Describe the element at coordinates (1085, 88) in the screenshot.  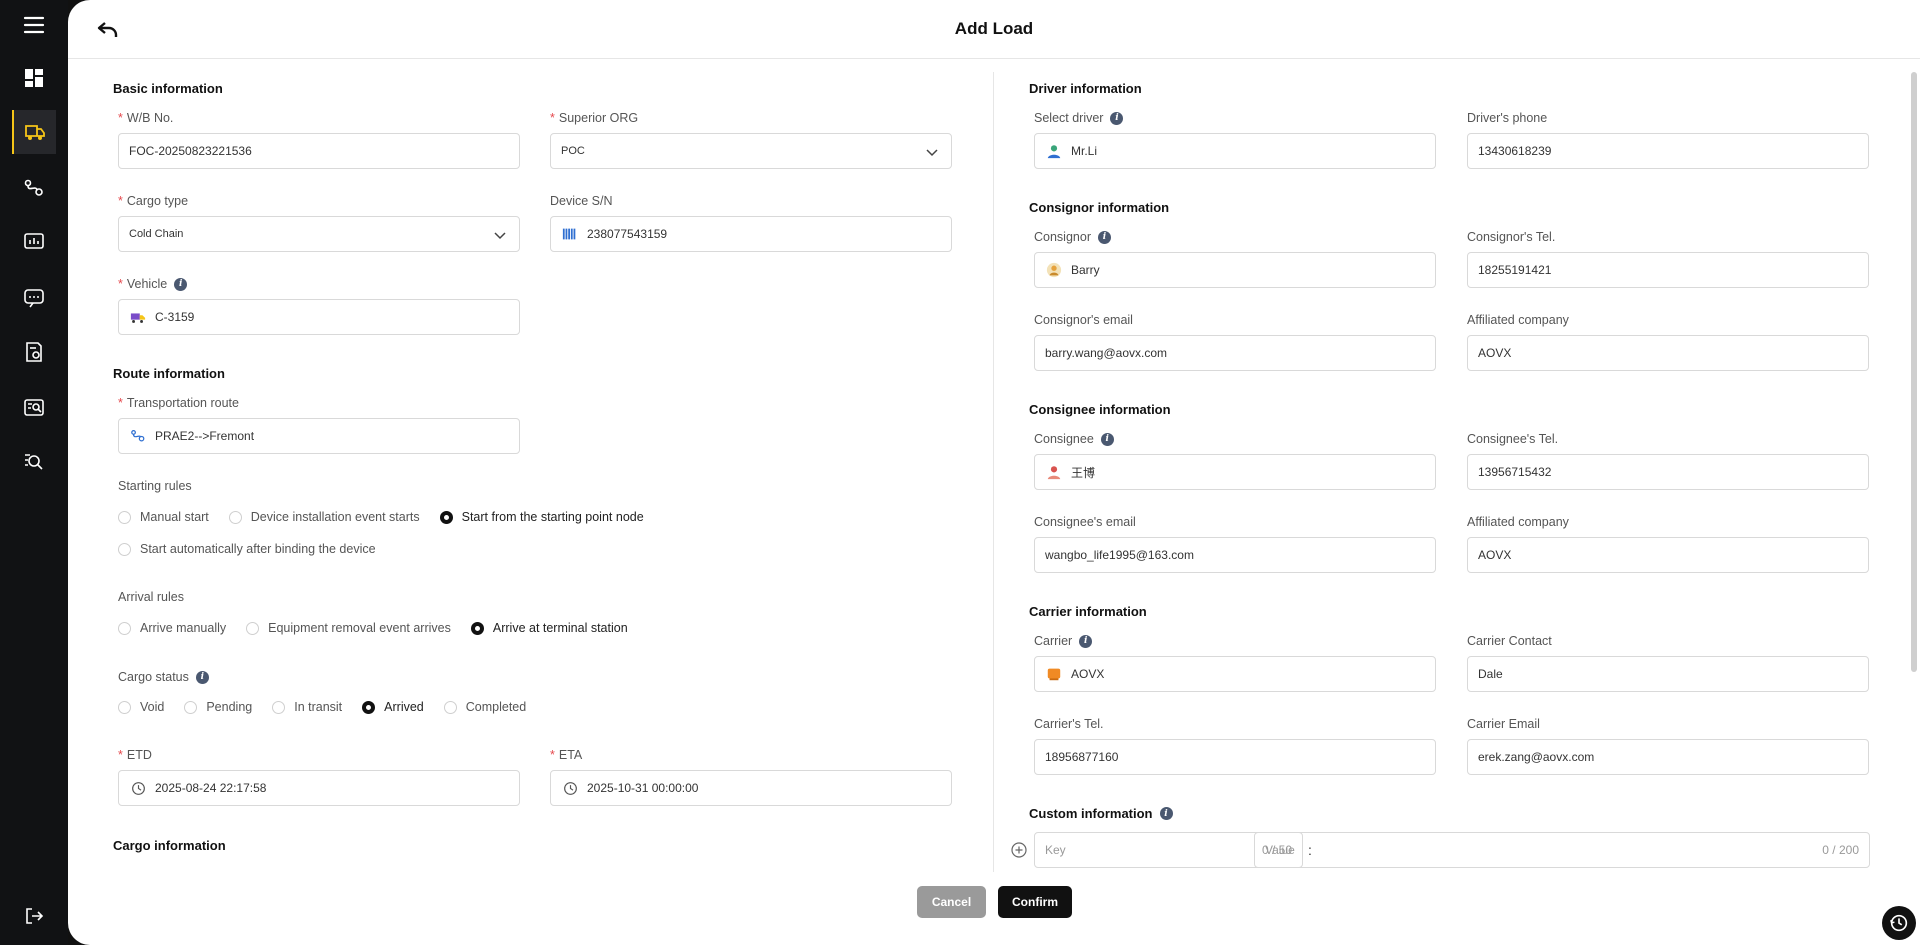
I see `driver-info-title: Driver information` at that location.